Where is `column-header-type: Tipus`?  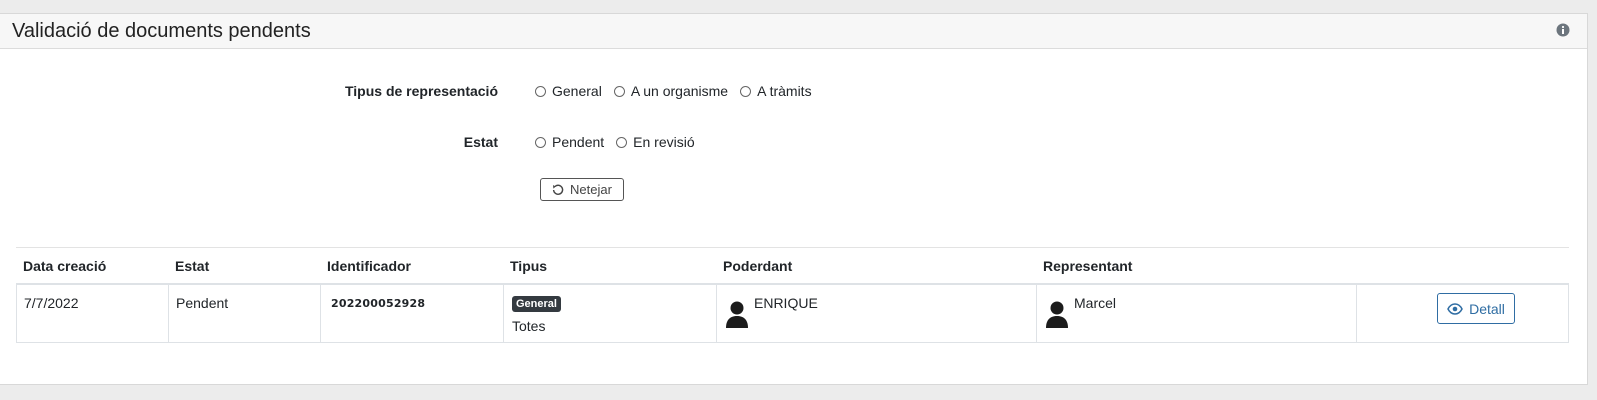 column-header-type: Tipus is located at coordinates (528, 266).